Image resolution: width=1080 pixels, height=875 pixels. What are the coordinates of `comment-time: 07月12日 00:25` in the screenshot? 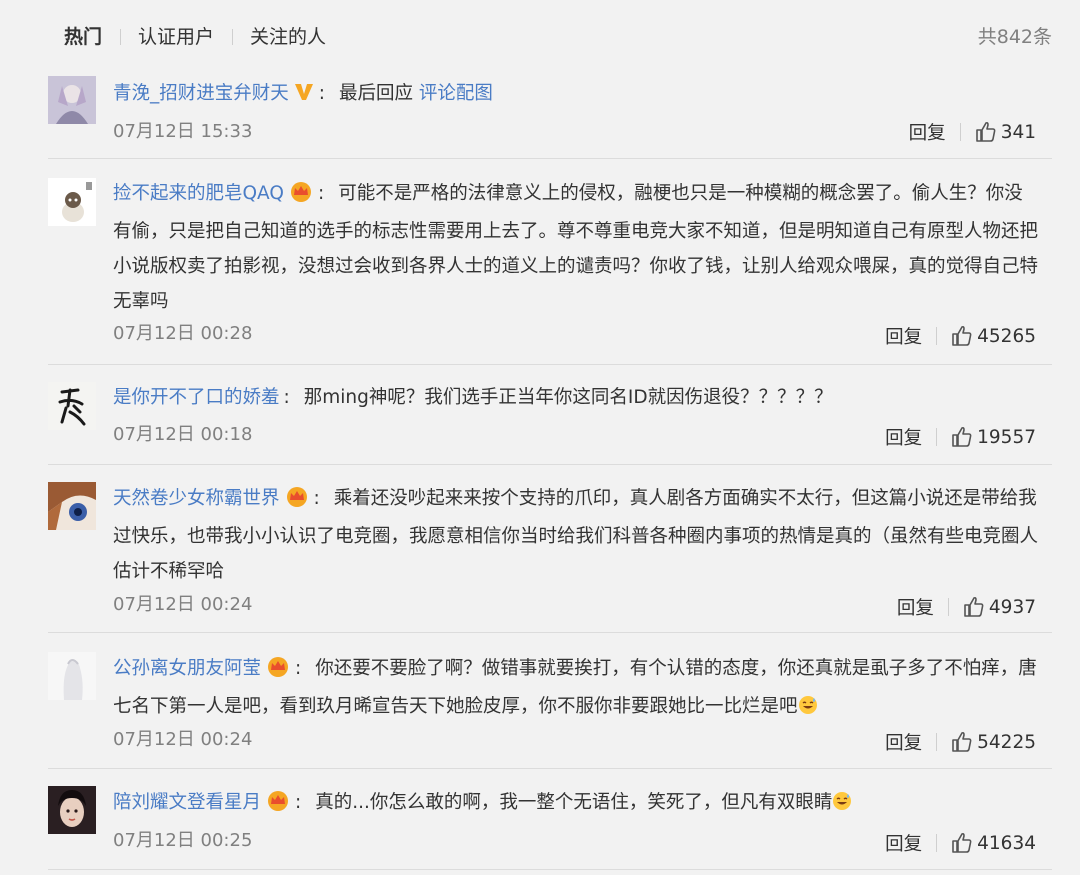 It's located at (183, 840).